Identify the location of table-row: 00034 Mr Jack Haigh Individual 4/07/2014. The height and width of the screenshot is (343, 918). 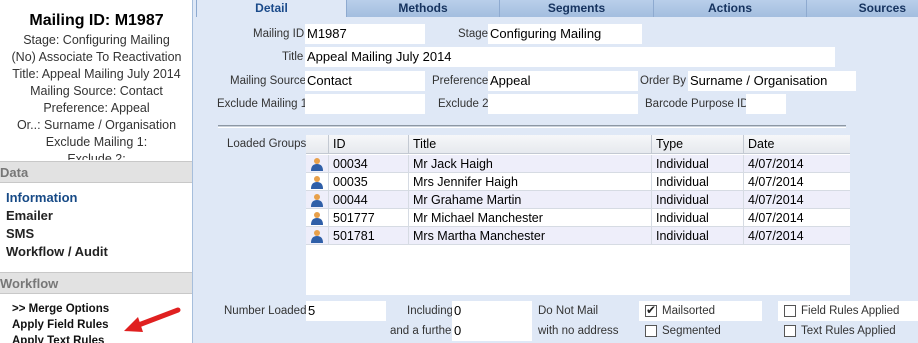
(578, 164).